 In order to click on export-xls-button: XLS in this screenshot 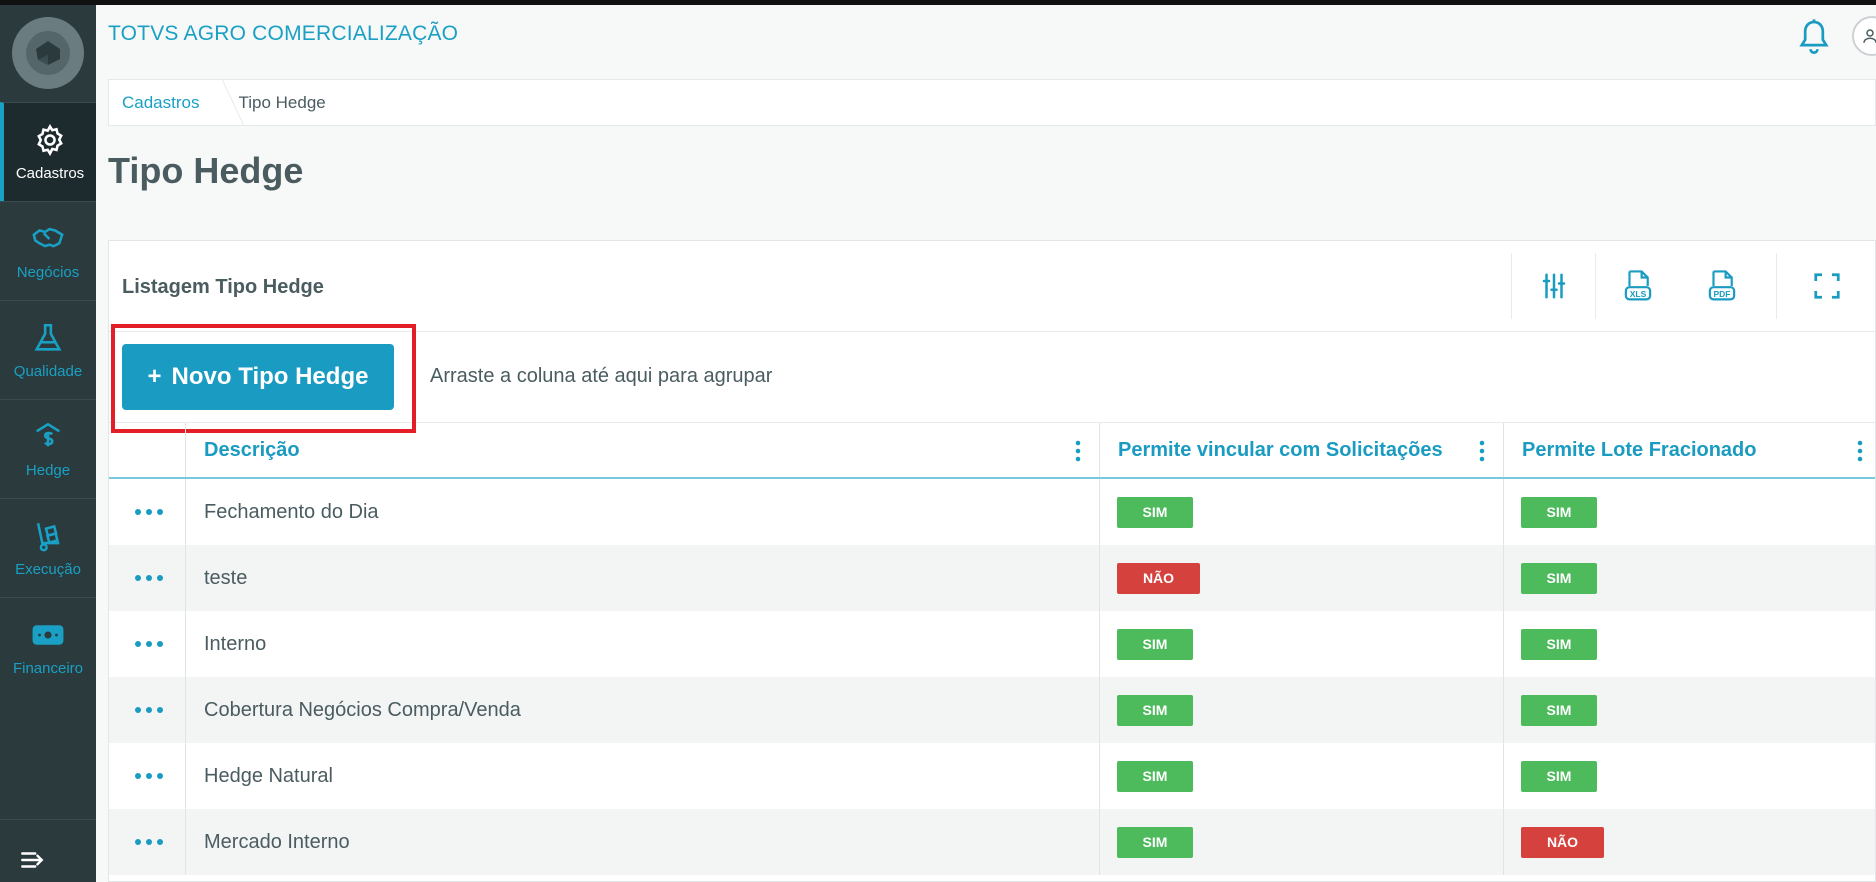, I will do `click(1638, 286)`.